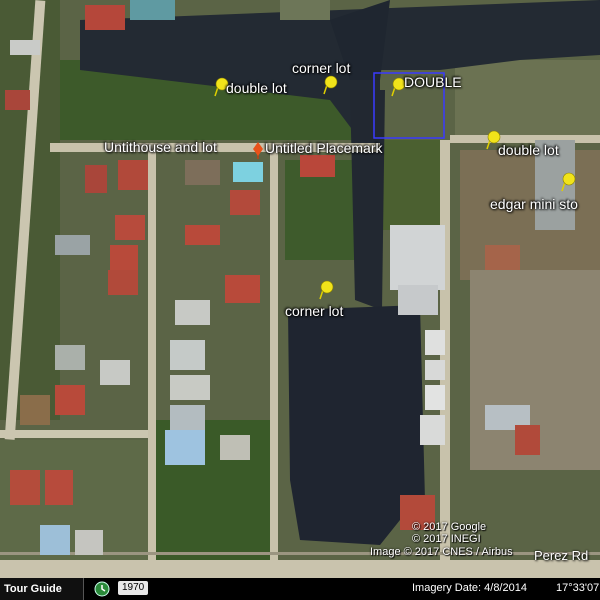 The image size is (600, 600). I want to click on placemark-label-untithouse: Untithouse and lot, so click(160, 147).